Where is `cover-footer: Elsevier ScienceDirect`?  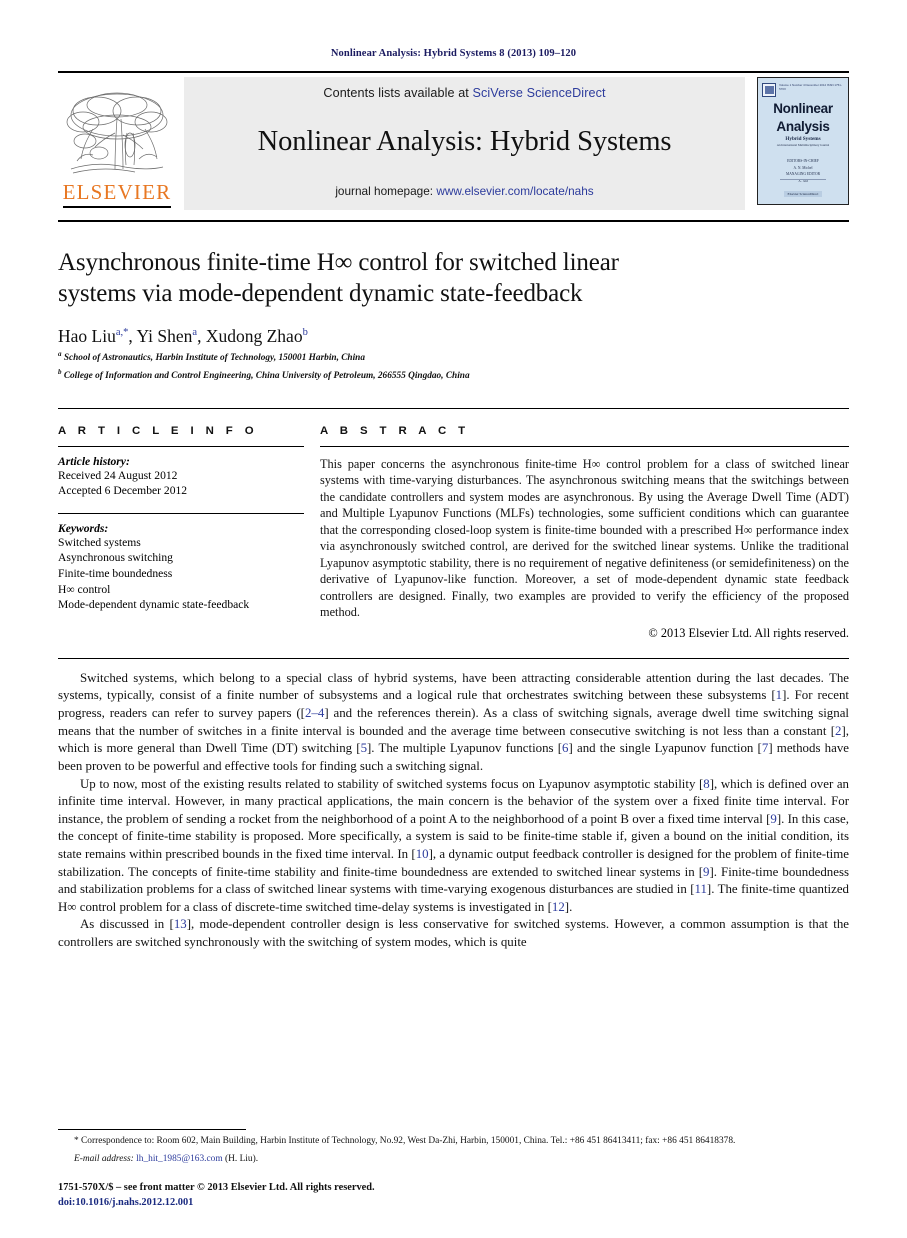
cover-footer: Elsevier ScienceDirect is located at coordinates (803, 189).